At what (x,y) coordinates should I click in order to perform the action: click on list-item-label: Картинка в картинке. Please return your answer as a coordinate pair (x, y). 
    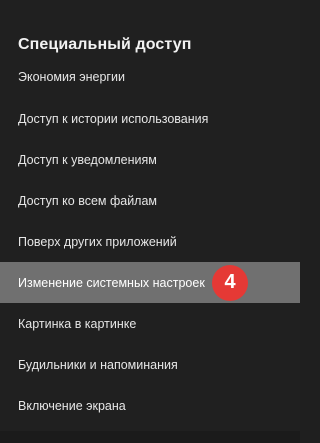
    Looking at the image, I should click on (77, 323).